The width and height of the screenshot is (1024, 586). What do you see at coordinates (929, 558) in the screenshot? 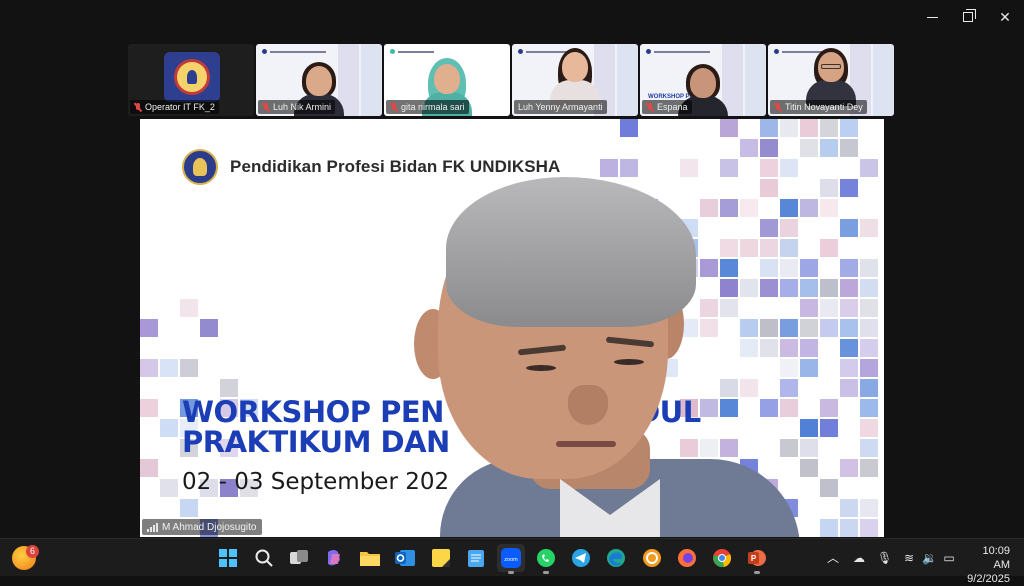
I see `volume-icon: 🔉` at bounding box center [929, 558].